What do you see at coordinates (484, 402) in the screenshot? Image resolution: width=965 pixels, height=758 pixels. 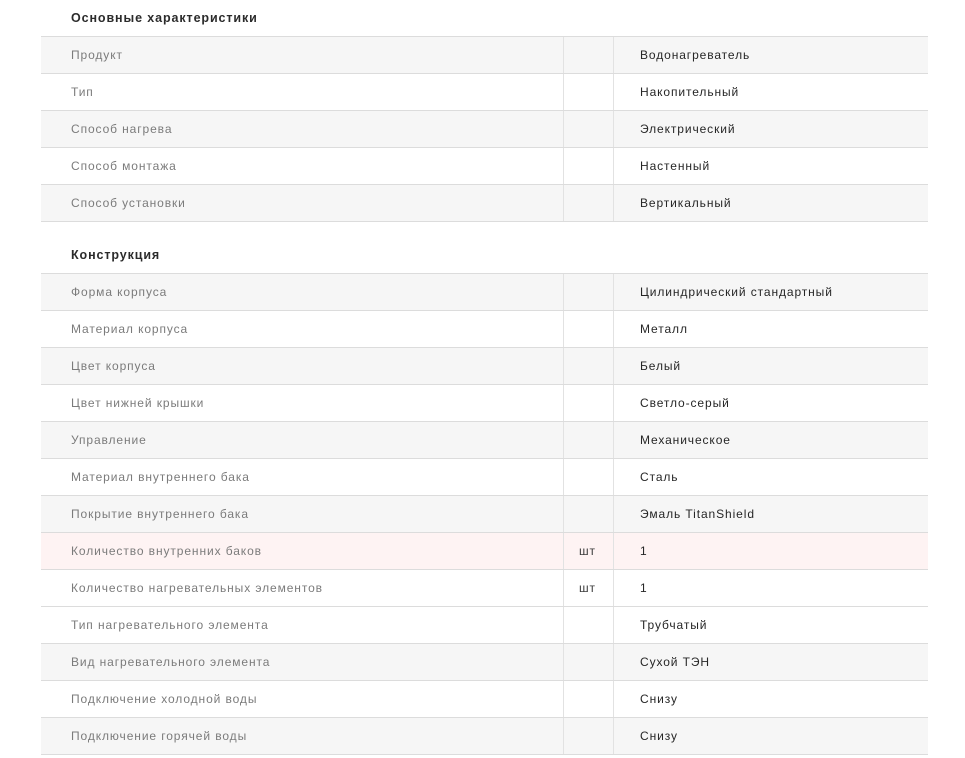 I see `spec-row: Цвет нижней крышки Светло-серый` at bounding box center [484, 402].